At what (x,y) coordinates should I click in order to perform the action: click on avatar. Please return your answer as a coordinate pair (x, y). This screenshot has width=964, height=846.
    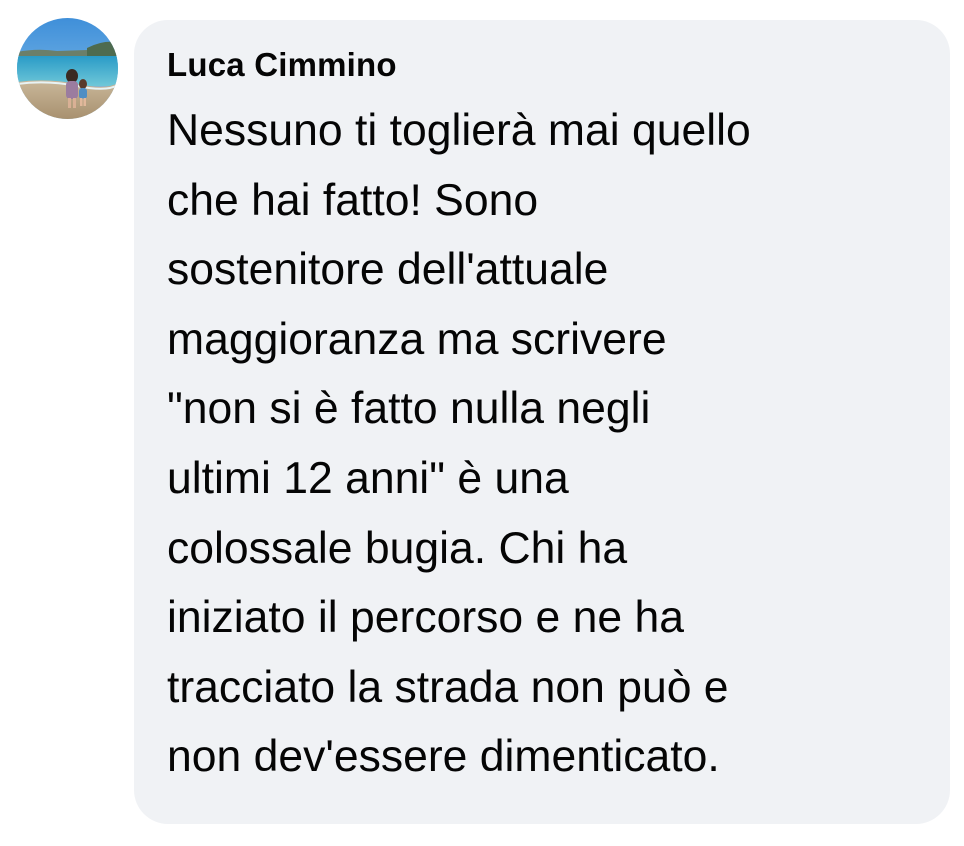
    Looking at the image, I should click on (67, 68).